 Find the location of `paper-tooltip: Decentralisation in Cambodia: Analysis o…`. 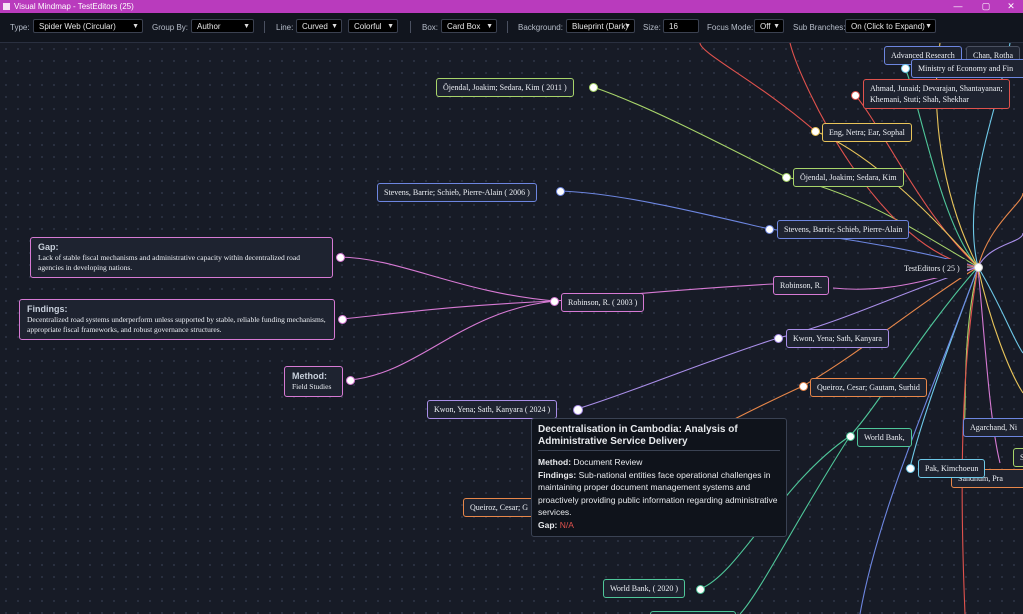

paper-tooltip: Decentralisation in Cambodia: Analysis o… is located at coordinates (659, 477).